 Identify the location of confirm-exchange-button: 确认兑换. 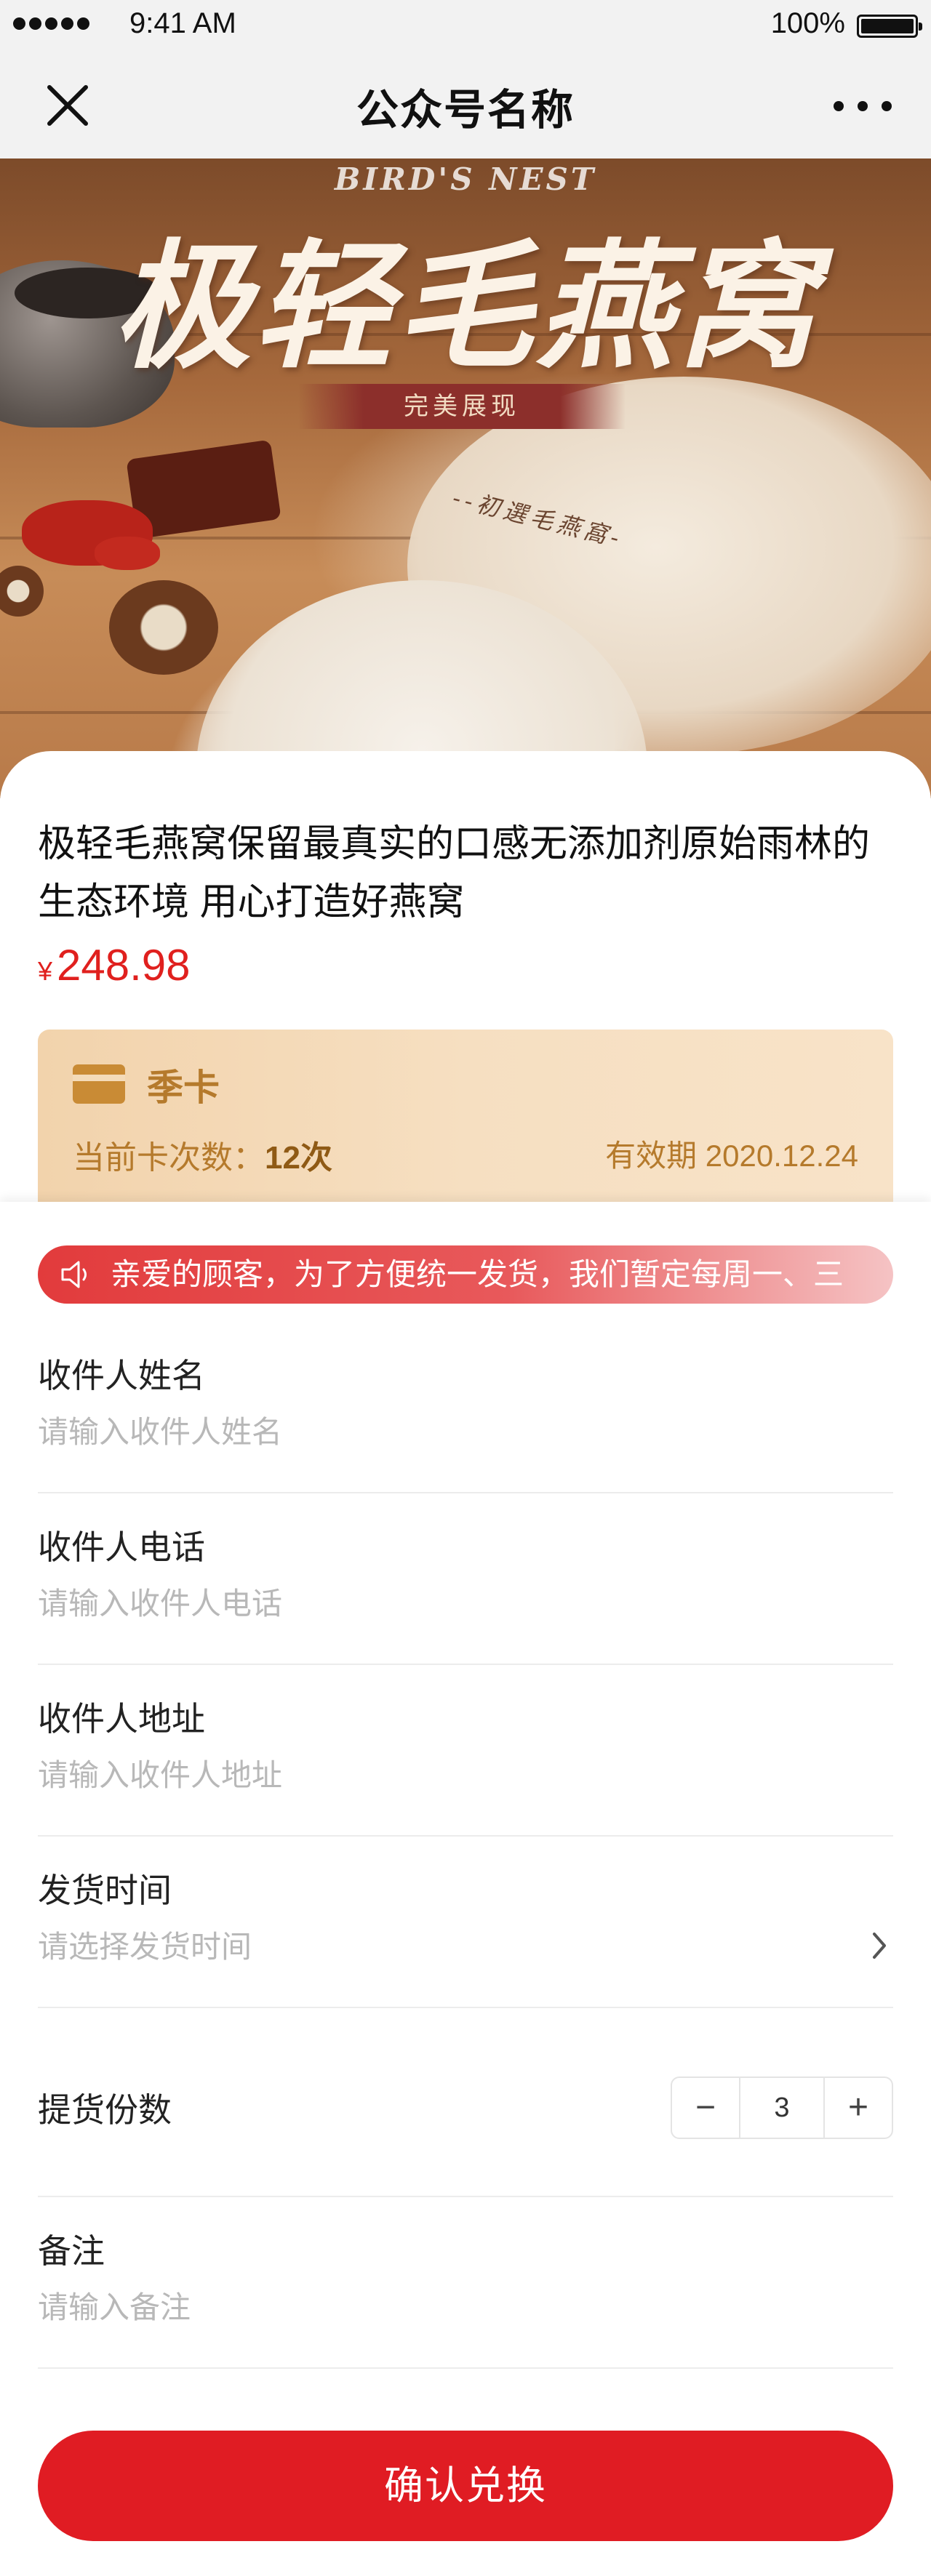
(465, 2486).